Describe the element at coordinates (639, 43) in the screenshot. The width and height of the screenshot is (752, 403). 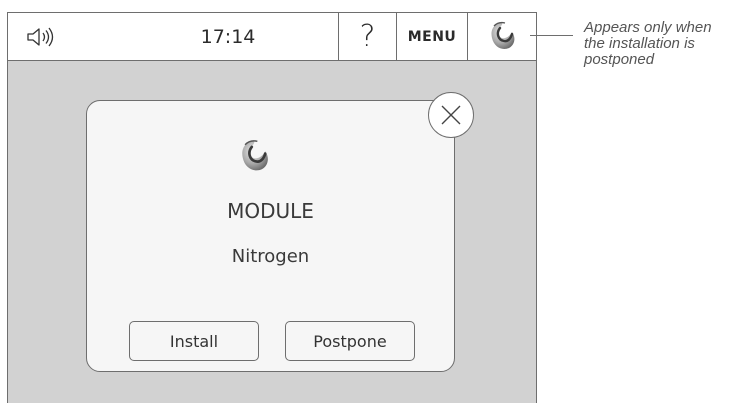
I see `annotation-line: the installation is` at that location.